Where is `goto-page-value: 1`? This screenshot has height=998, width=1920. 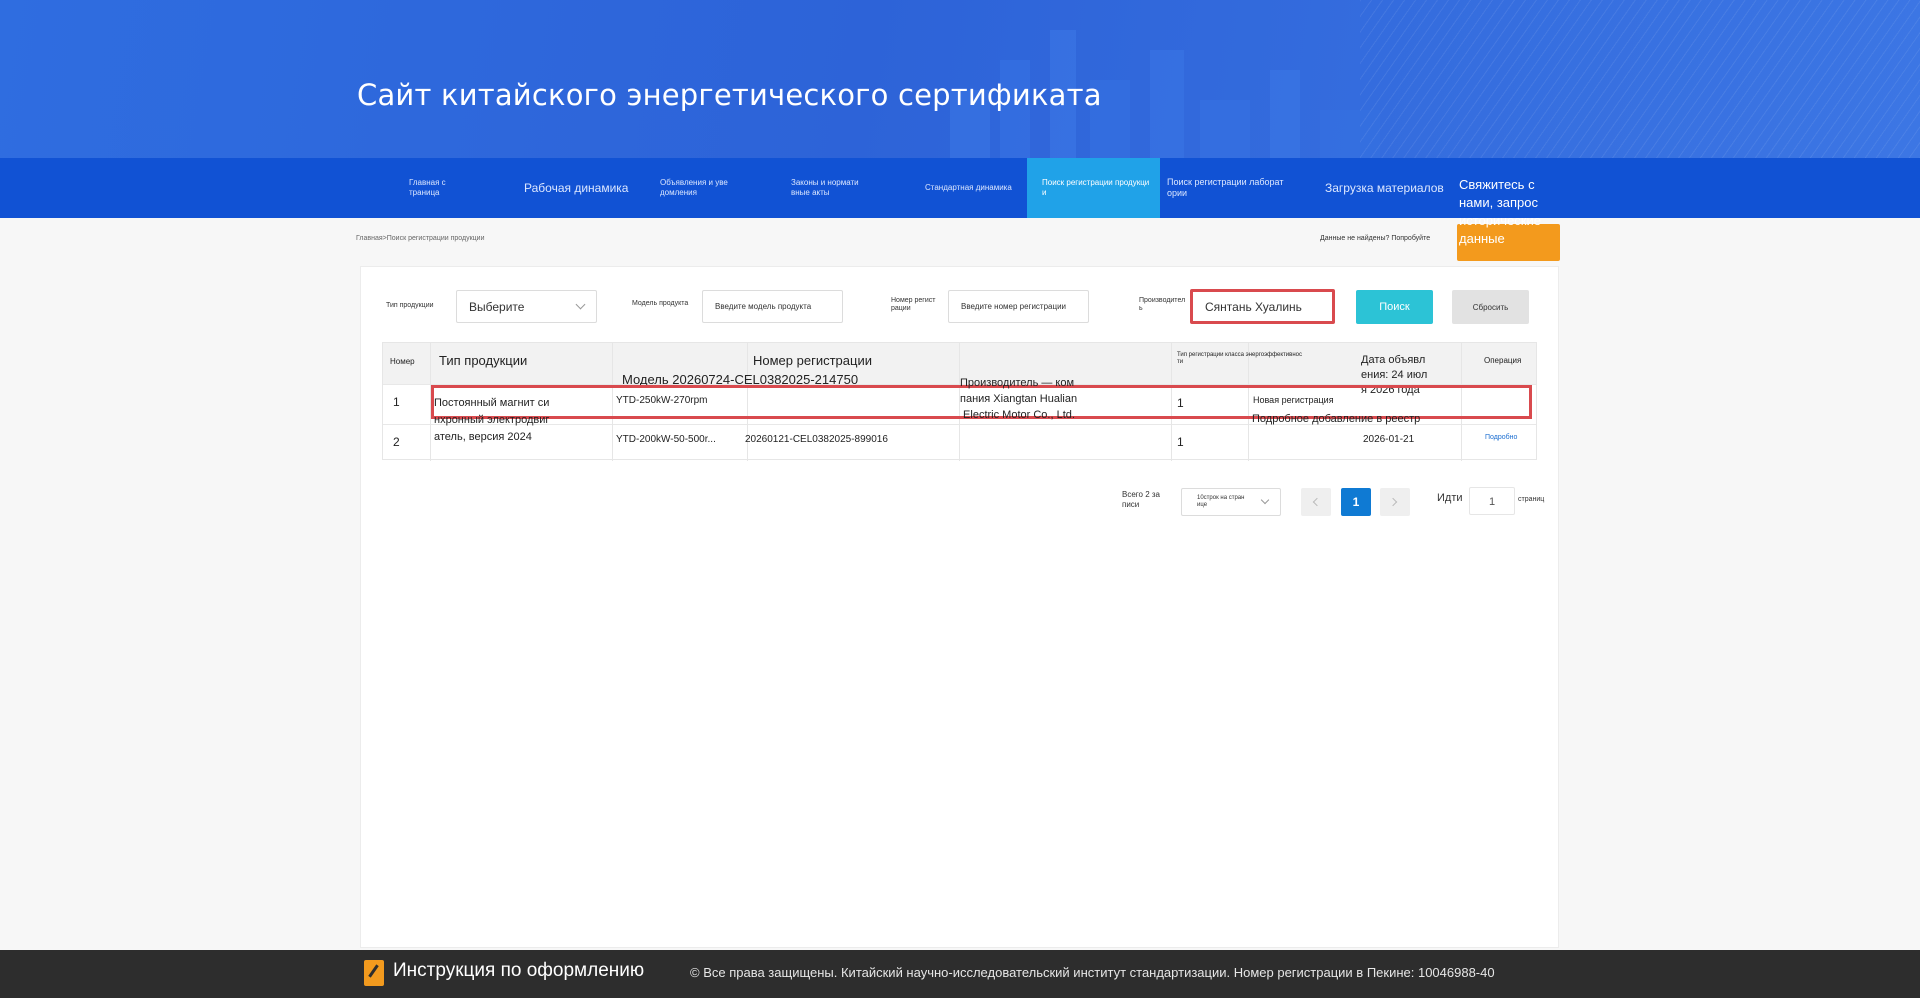 goto-page-value: 1 is located at coordinates (1492, 502).